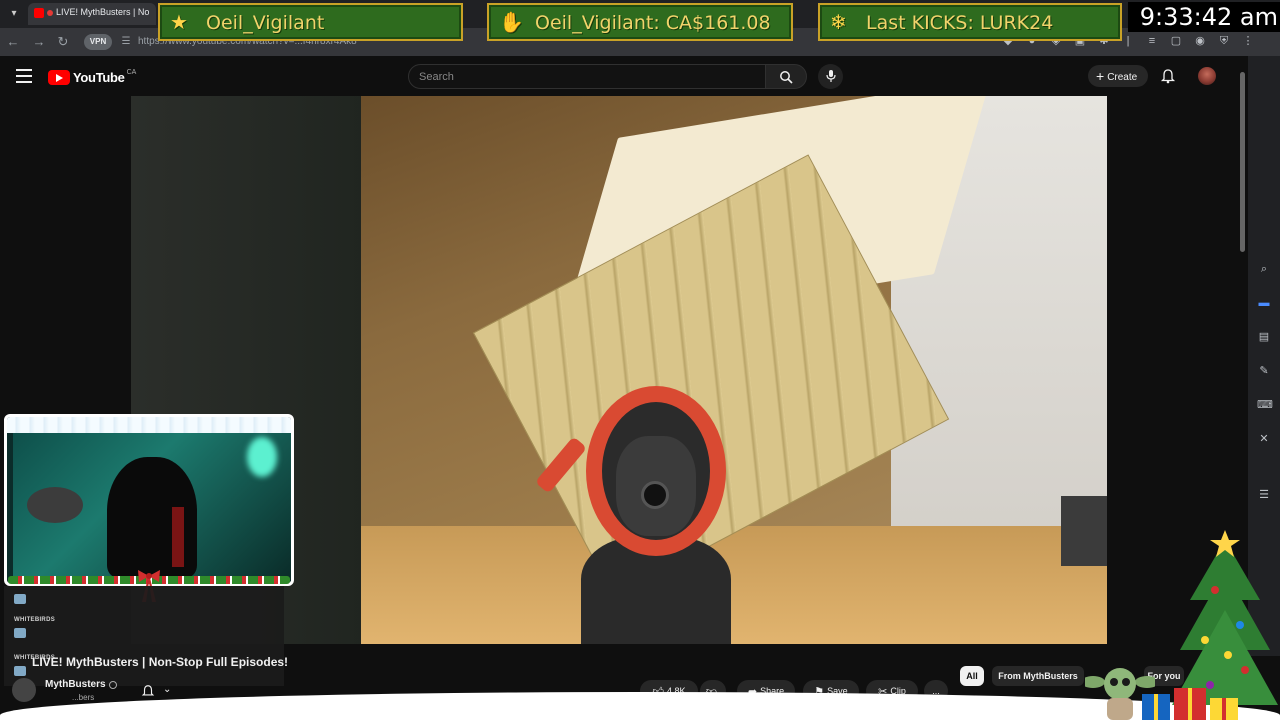 This screenshot has width=1280, height=720. What do you see at coordinates (1248, 41) in the screenshot?
I see `menu-dots-icon: ⋮` at bounding box center [1248, 41].